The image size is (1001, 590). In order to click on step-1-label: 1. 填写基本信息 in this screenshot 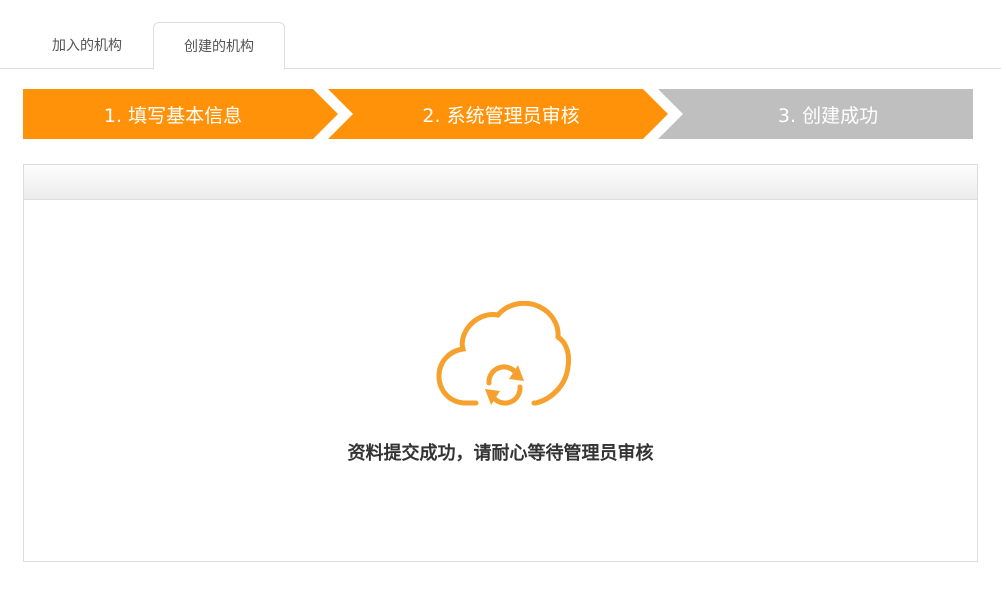, I will do `click(173, 115)`.